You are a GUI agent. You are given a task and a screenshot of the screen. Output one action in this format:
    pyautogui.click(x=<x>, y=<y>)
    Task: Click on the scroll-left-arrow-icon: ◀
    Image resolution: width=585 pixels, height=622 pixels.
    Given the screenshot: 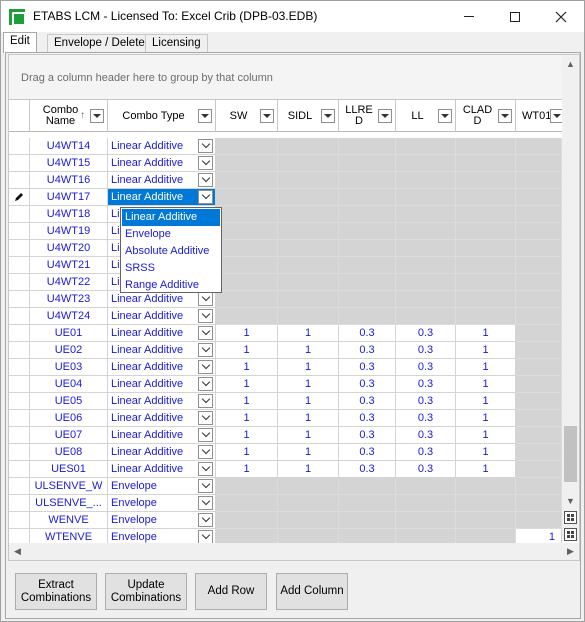 What is the action you would take?
    pyautogui.click(x=17, y=551)
    